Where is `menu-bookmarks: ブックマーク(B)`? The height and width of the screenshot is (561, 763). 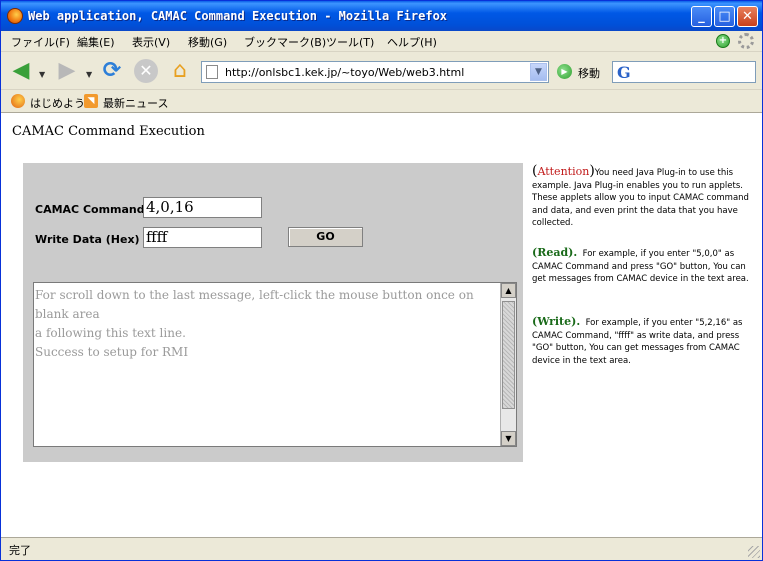 menu-bookmarks: ブックマーク(B) is located at coordinates (285, 42).